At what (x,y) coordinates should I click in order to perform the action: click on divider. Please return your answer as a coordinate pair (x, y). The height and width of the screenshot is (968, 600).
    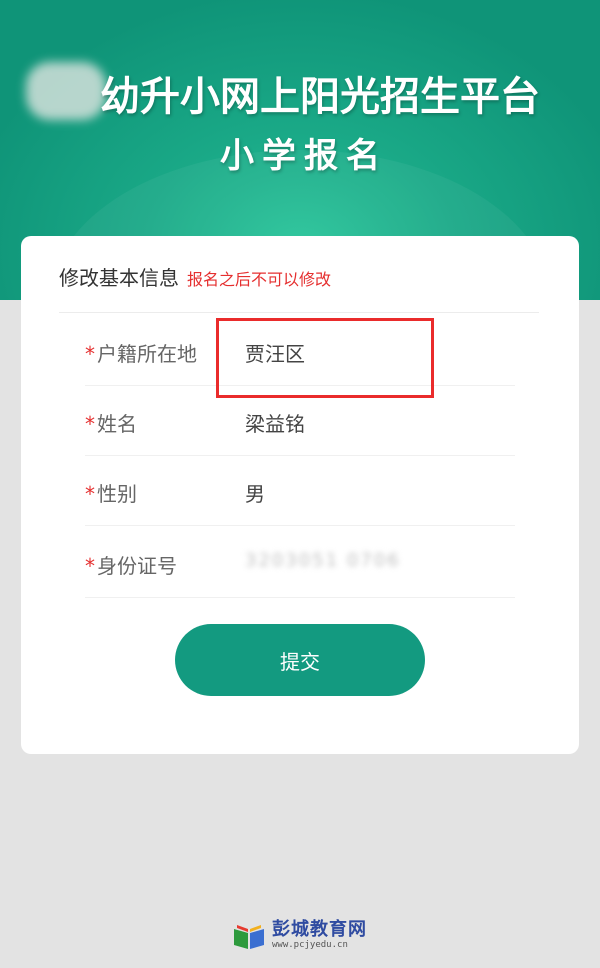
    Looking at the image, I should click on (299, 312).